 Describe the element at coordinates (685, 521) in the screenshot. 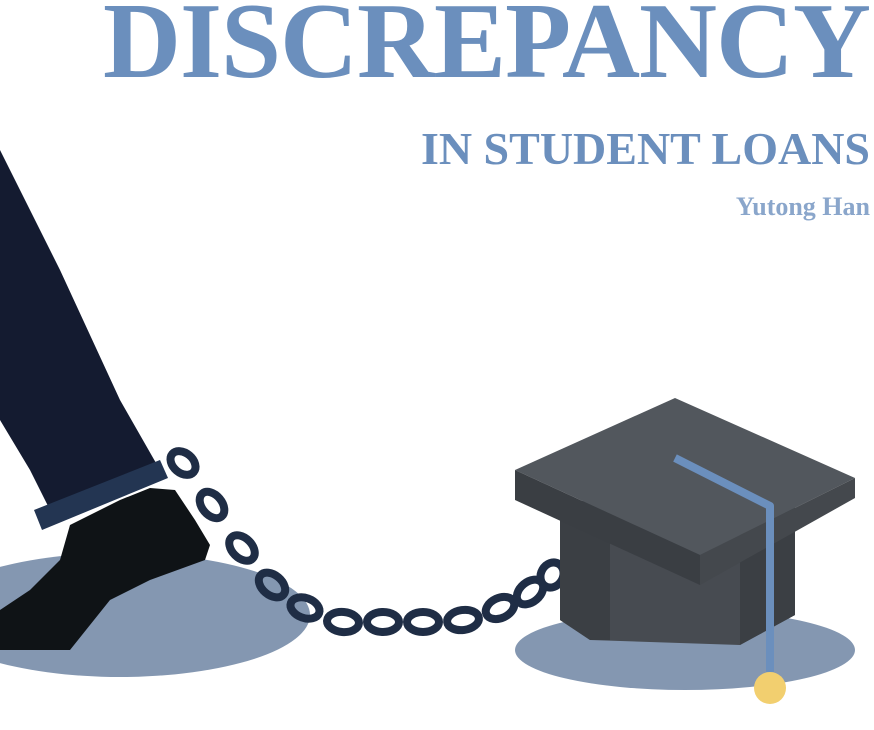

I see `graduation-cap-icon` at that location.